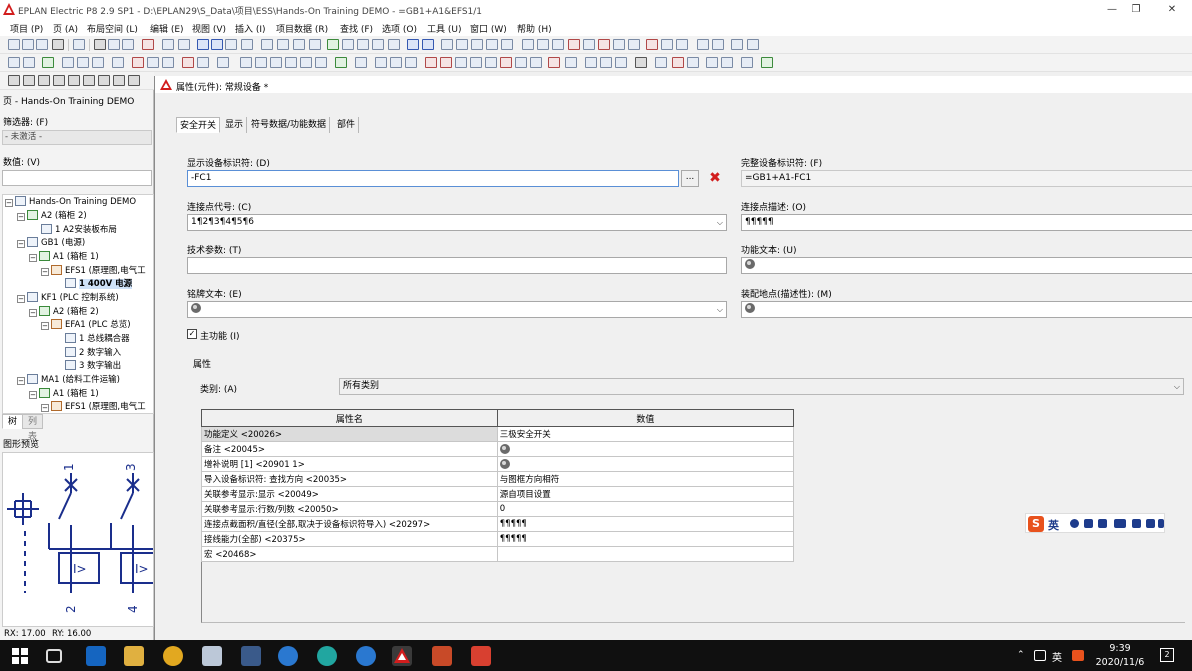 The image size is (1192, 671). Describe the element at coordinates (604, 44) in the screenshot. I see `logic-icon` at that location.